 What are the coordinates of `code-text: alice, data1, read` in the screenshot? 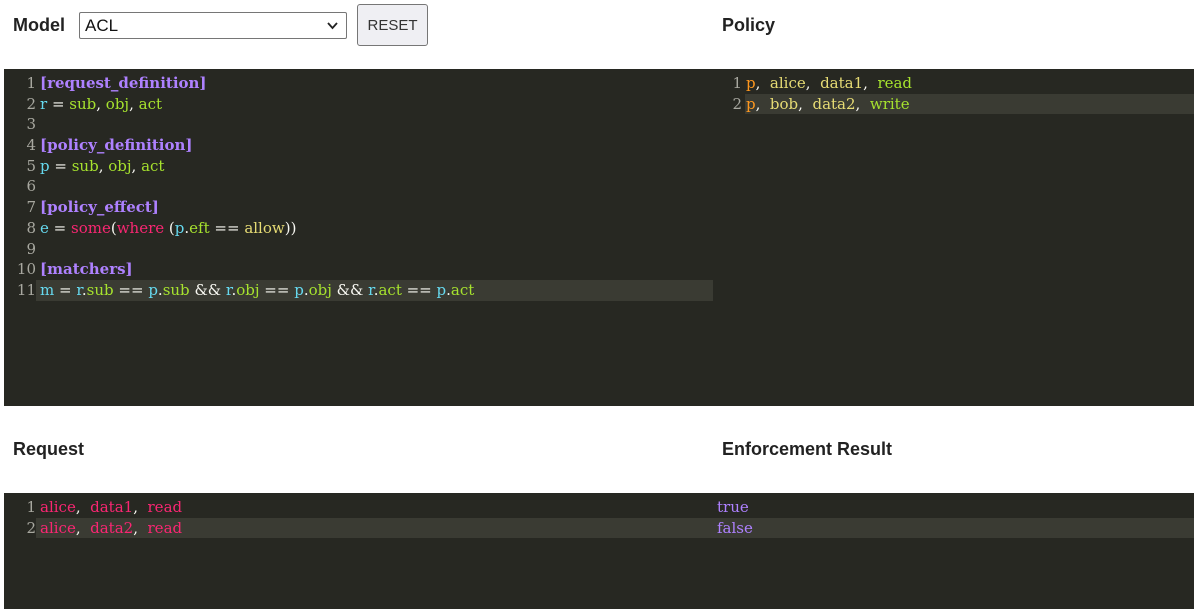 It's located at (109, 507).